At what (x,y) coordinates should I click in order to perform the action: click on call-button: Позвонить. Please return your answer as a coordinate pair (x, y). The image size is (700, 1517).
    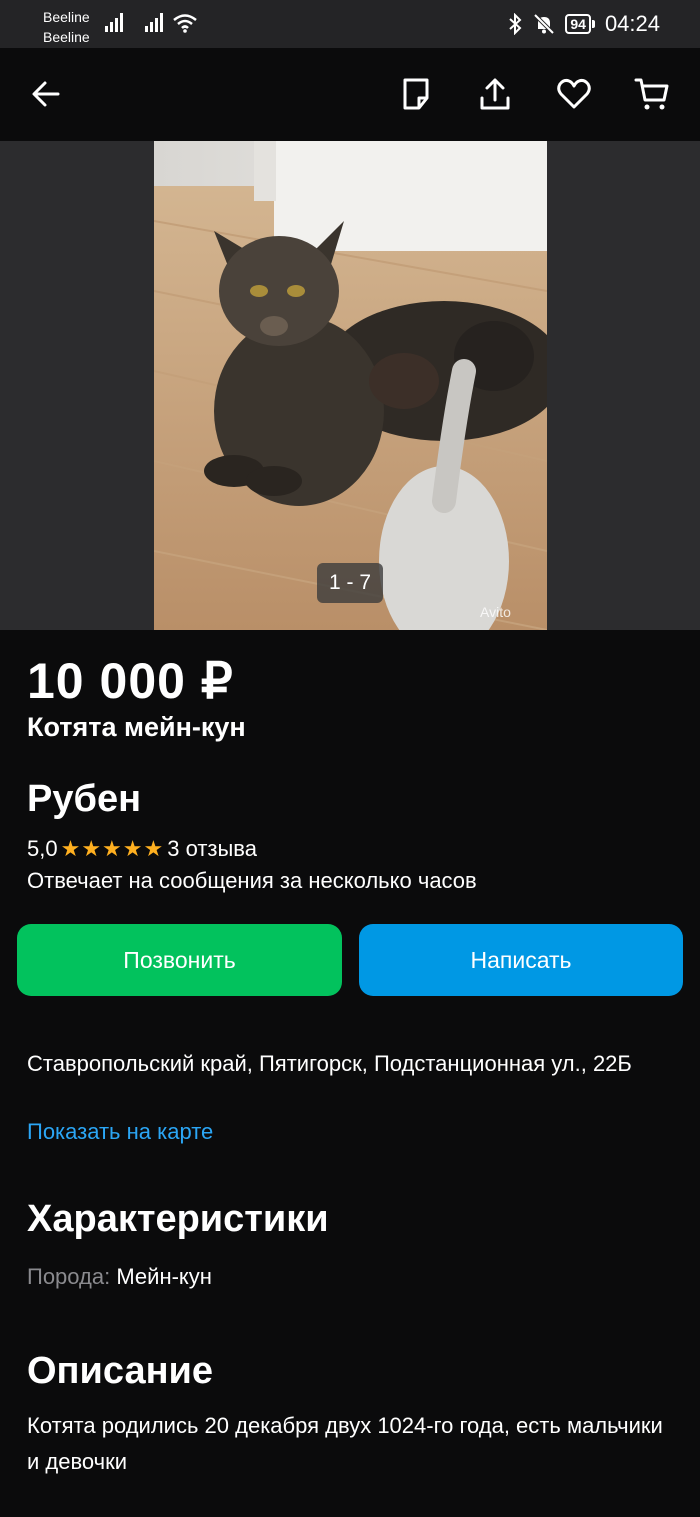
    Looking at the image, I should click on (179, 960).